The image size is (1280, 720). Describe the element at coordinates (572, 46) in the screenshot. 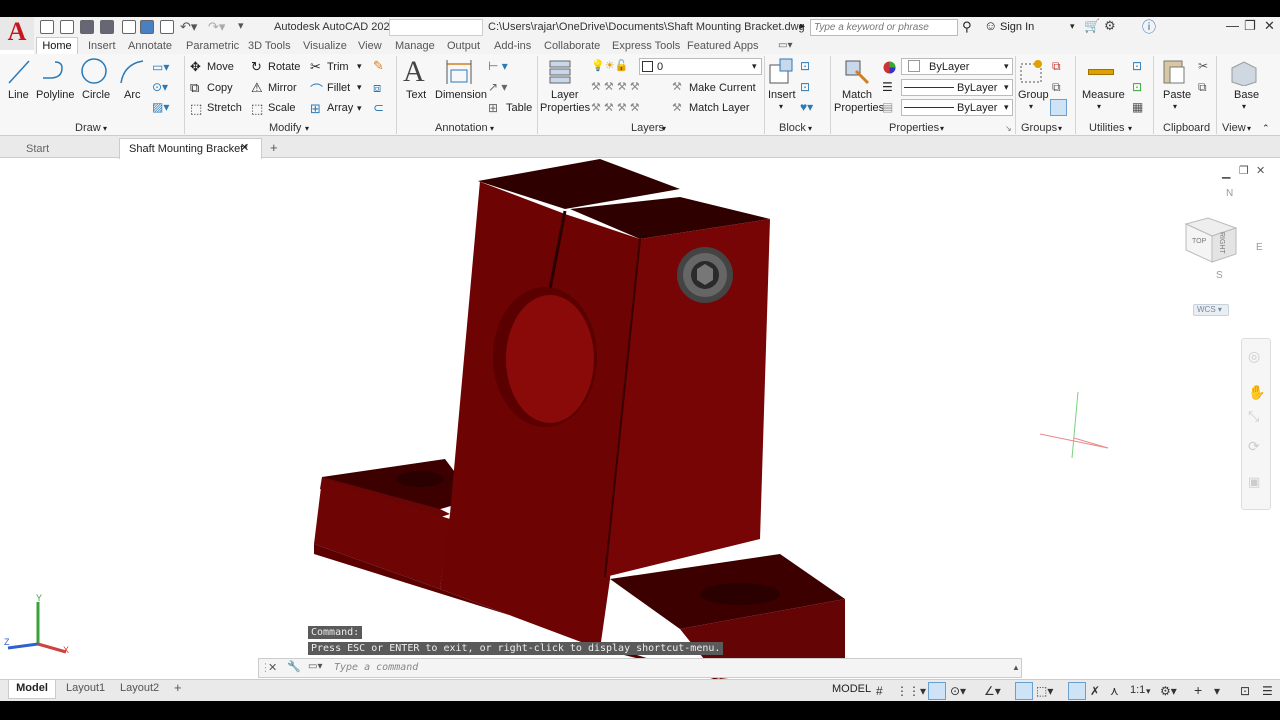

I see `tab-collaborate: Collaborate` at that location.